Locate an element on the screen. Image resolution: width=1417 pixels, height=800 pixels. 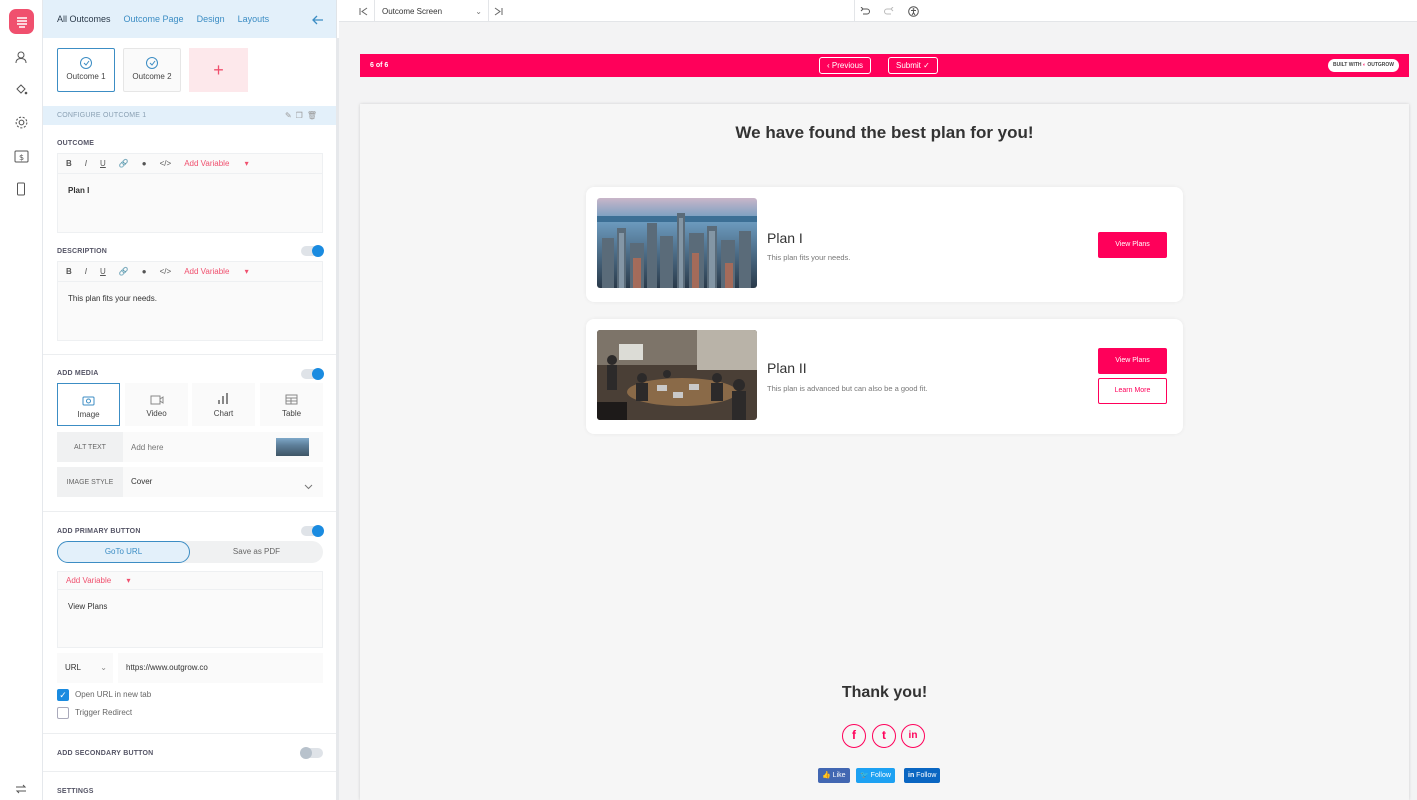
media-option-video: Video is located at coordinates (156, 404).